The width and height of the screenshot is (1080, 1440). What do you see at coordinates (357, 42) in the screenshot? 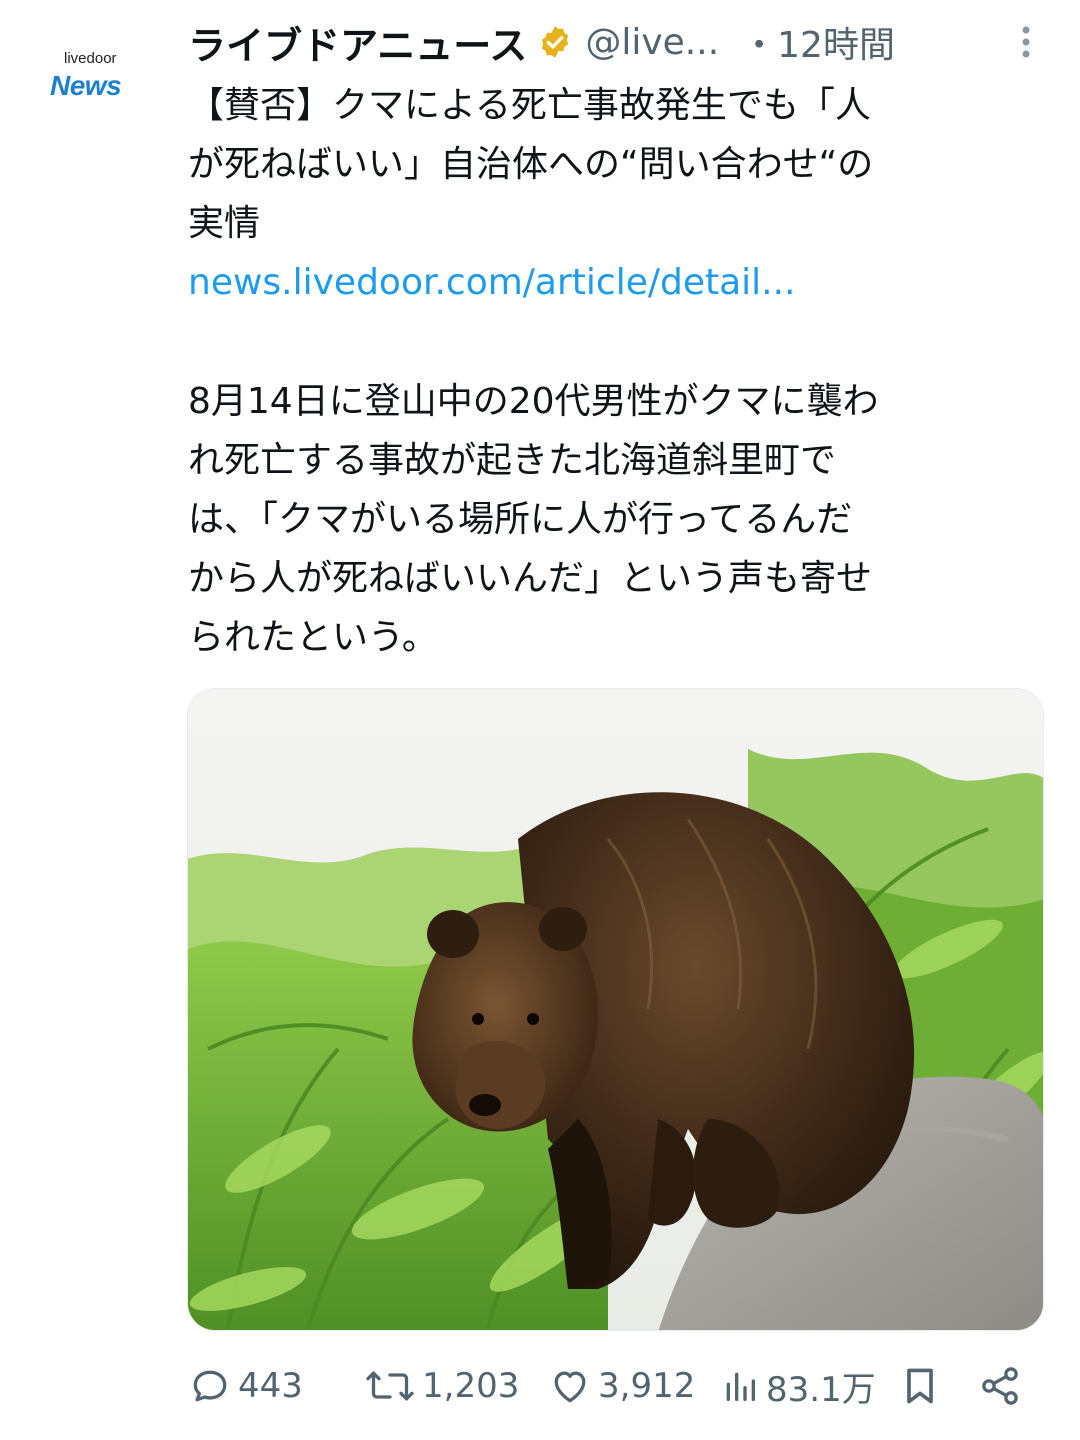
I see `display-name: ライブドアニュース` at bounding box center [357, 42].